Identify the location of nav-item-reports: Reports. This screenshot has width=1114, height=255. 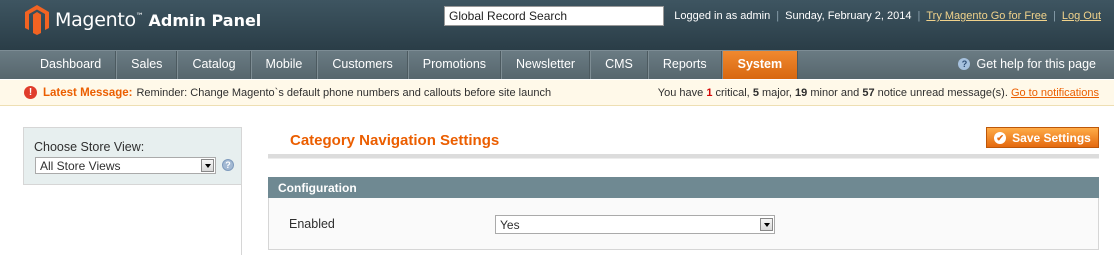
(684, 65).